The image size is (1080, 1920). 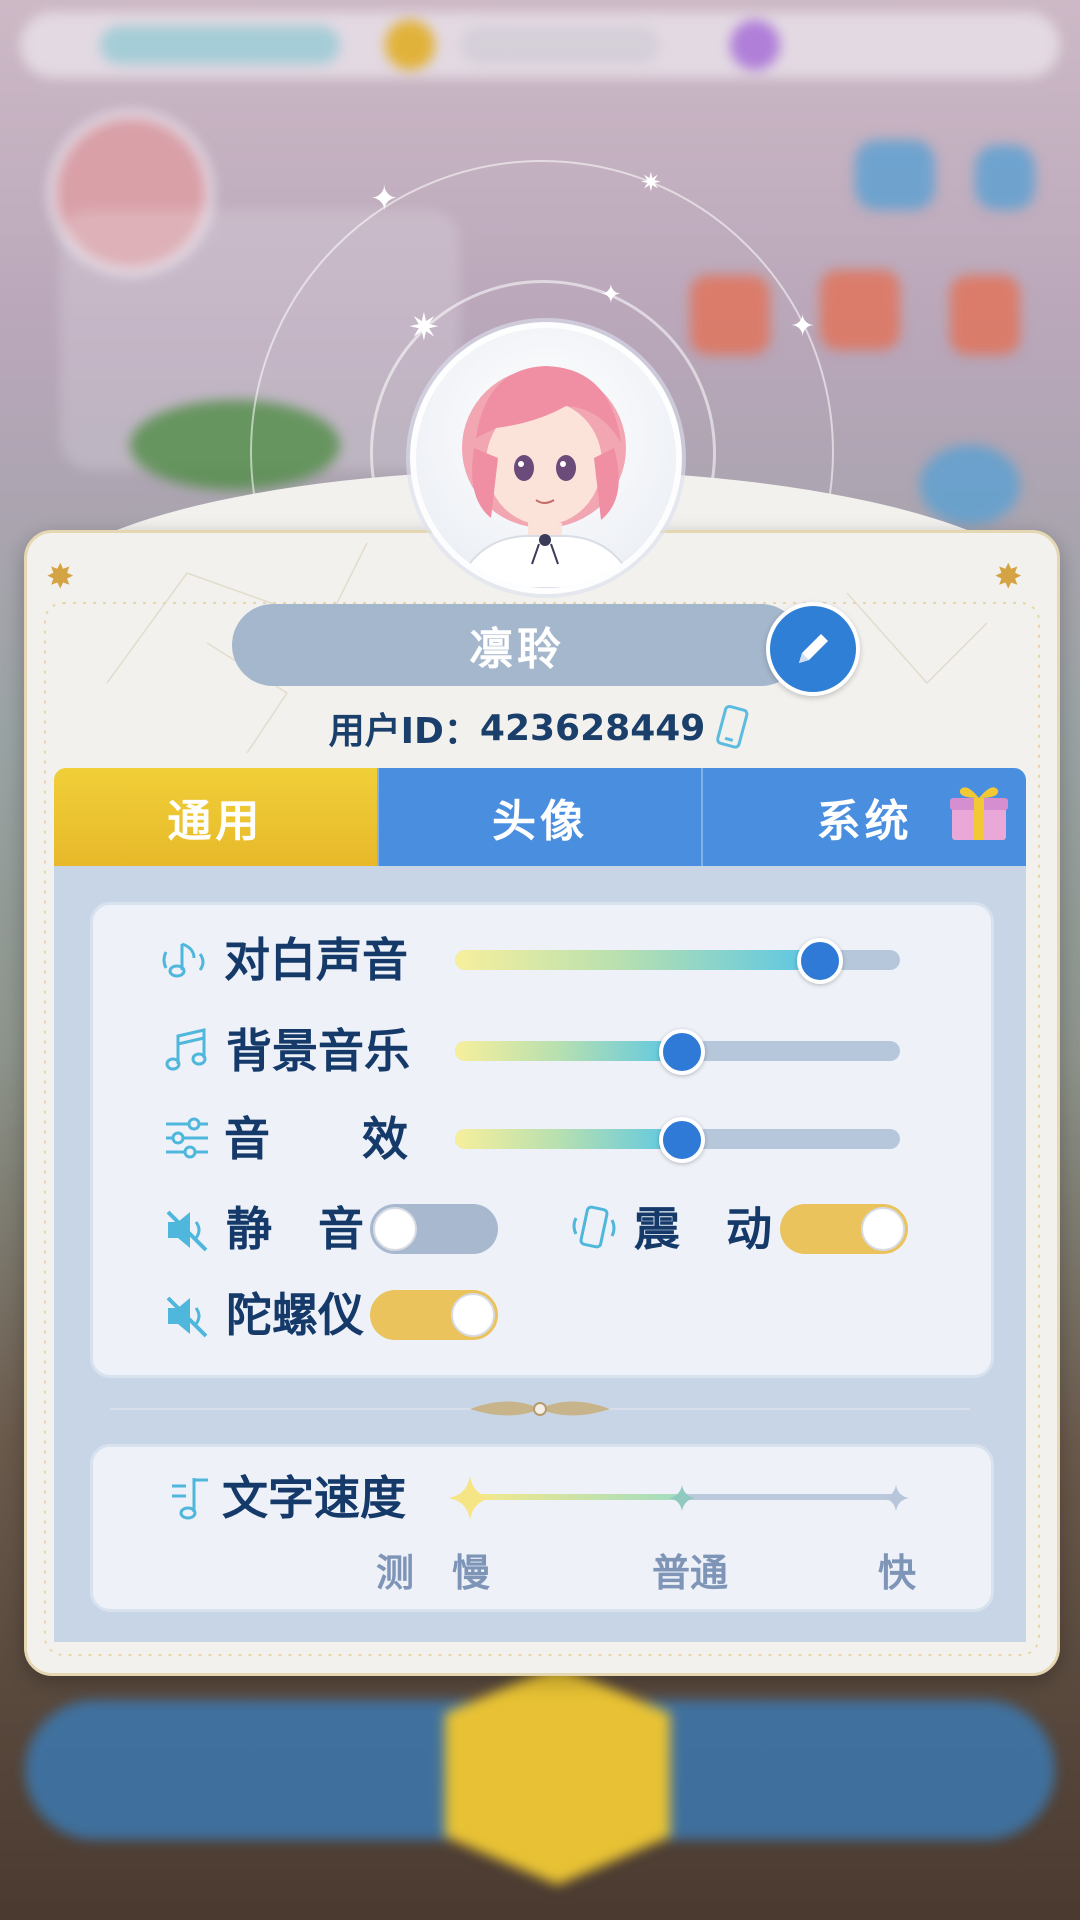 I want to click on speed-option-test: 测, so click(x=395, y=1569).